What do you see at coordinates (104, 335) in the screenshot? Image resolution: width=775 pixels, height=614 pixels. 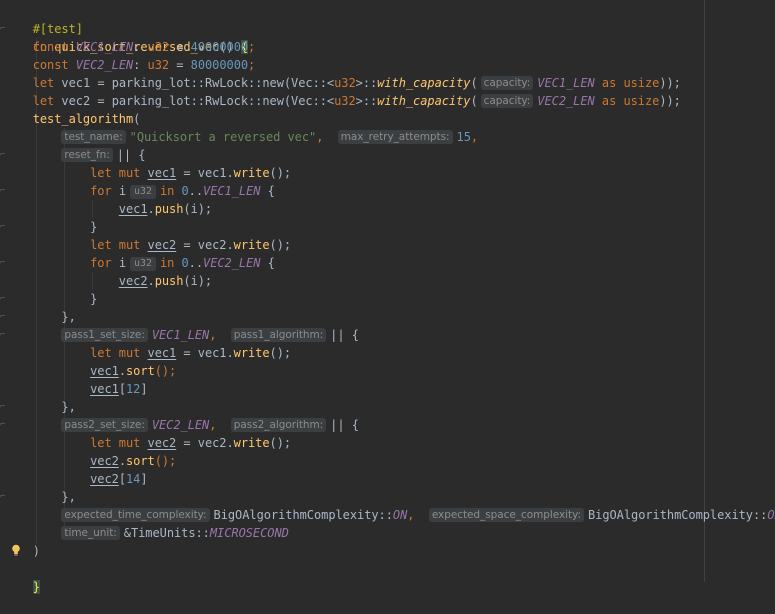 I see `param-hint: pass1_set_size:` at bounding box center [104, 335].